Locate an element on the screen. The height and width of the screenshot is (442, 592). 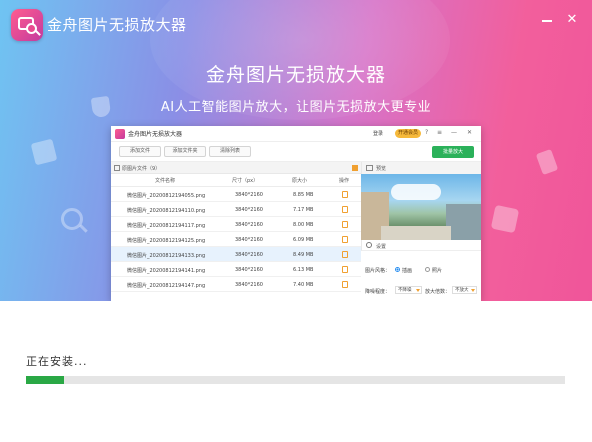
preview-pane-header: 预览 is located at coordinates (421, 168).